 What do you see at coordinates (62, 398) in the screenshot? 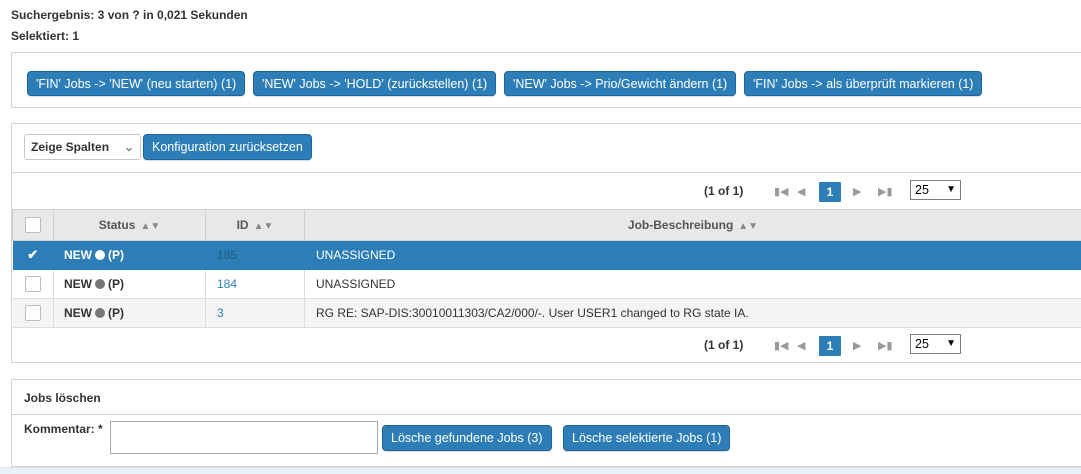
I see `delete-panel-title: Jobs löschen` at bounding box center [62, 398].